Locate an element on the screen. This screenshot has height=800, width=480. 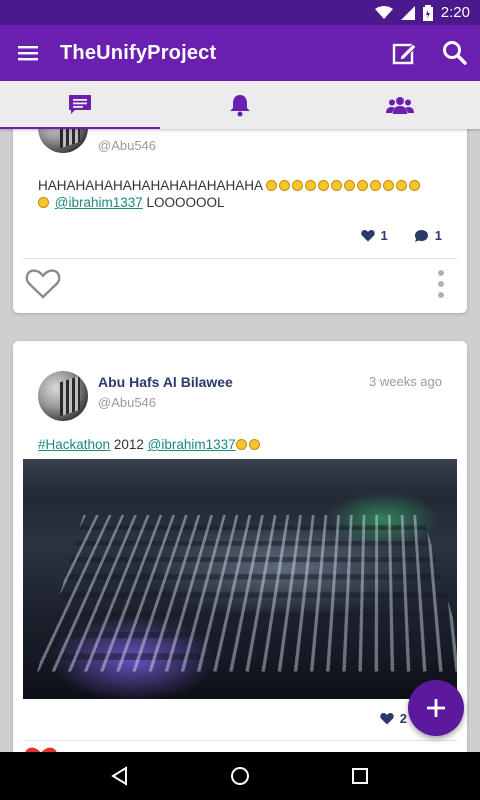
search-button is located at coordinates (455, 53).